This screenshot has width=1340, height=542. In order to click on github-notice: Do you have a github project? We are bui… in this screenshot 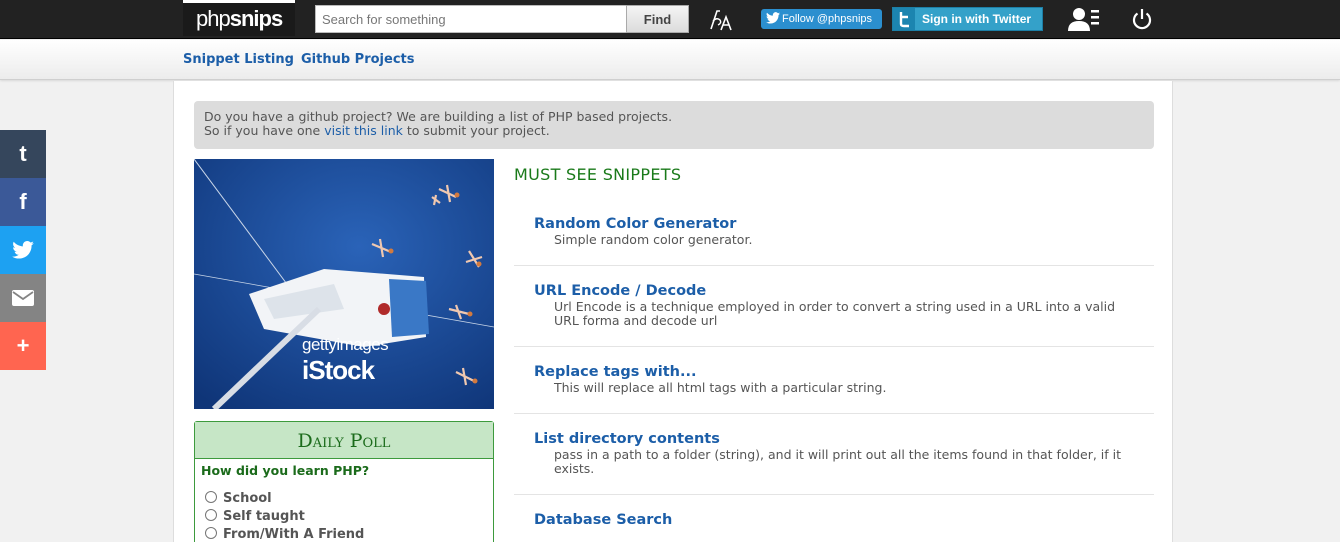, I will do `click(674, 125)`.